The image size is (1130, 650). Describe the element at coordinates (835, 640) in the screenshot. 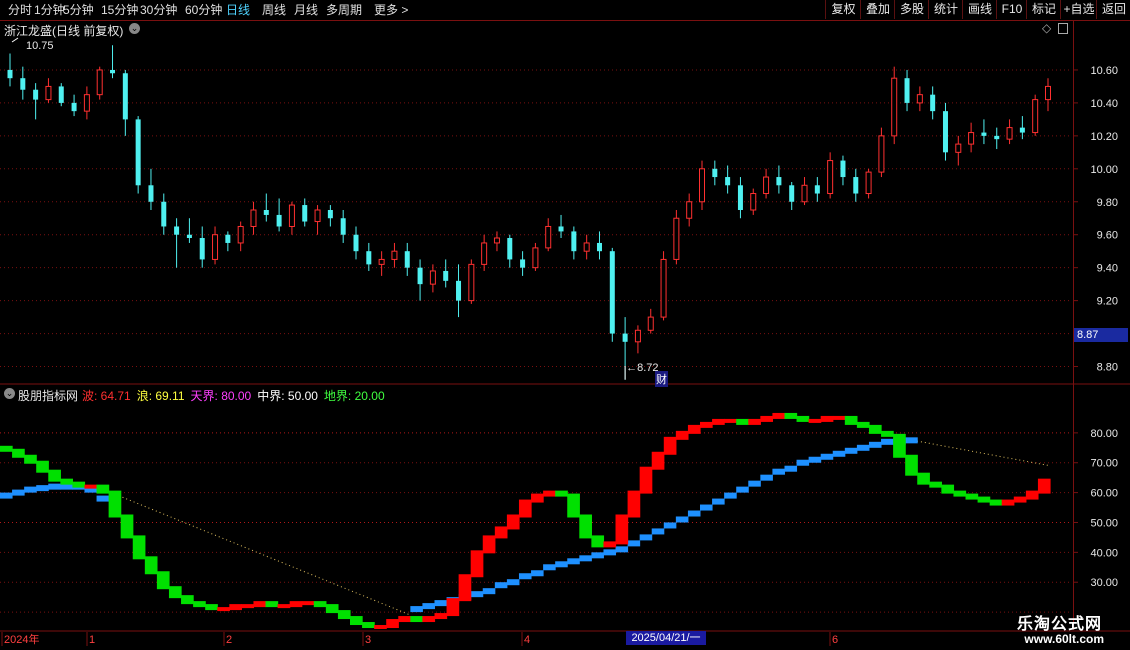

I see `date-tick-label: 6` at that location.